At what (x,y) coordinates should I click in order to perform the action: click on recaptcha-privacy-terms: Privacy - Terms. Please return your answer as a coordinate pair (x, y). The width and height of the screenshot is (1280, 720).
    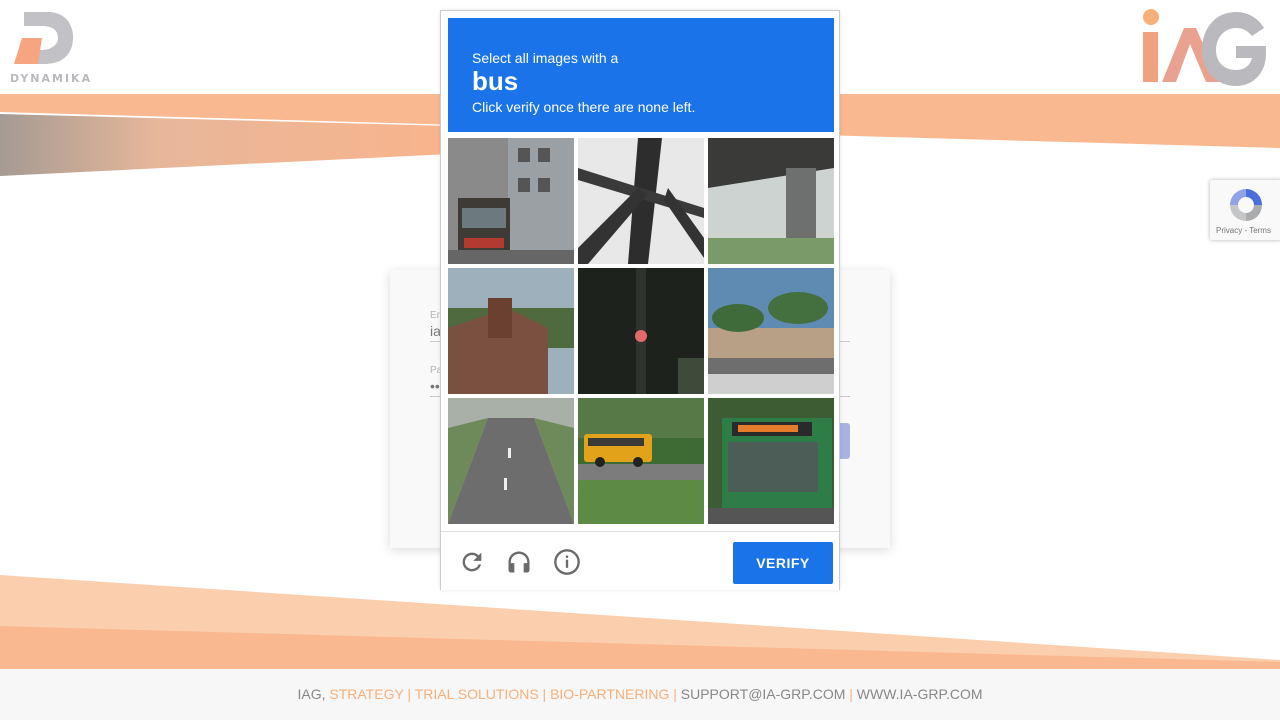
    Looking at the image, I should click on (1243, 230).